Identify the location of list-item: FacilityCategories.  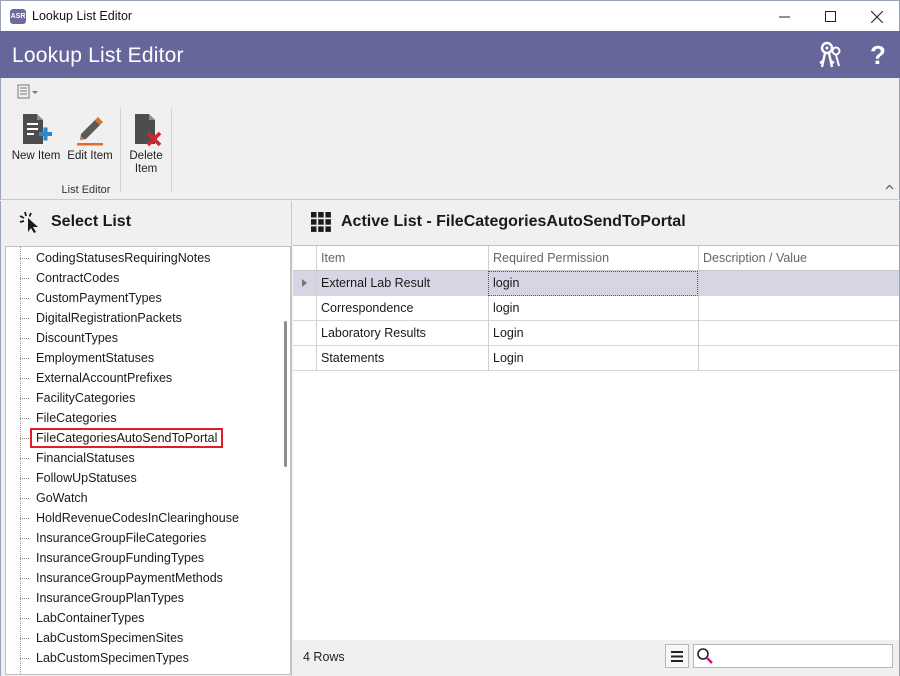
(73, 398).